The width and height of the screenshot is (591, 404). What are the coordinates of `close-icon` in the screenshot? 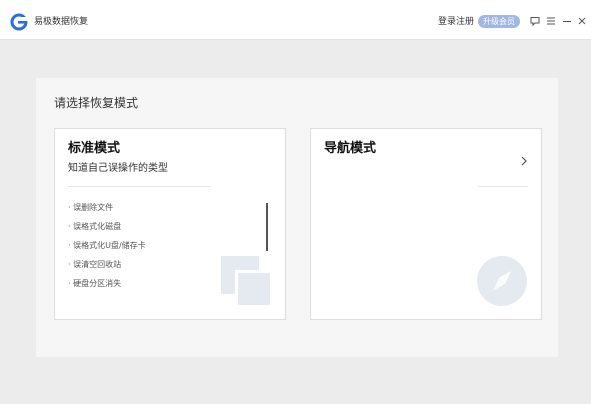 It's located at (582, 21).